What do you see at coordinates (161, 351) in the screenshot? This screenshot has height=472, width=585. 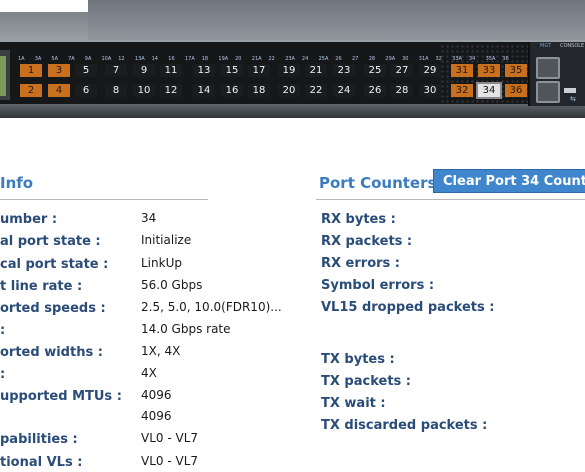 I see `info-value: 1X, 4X` at bounding box center [161, 351].